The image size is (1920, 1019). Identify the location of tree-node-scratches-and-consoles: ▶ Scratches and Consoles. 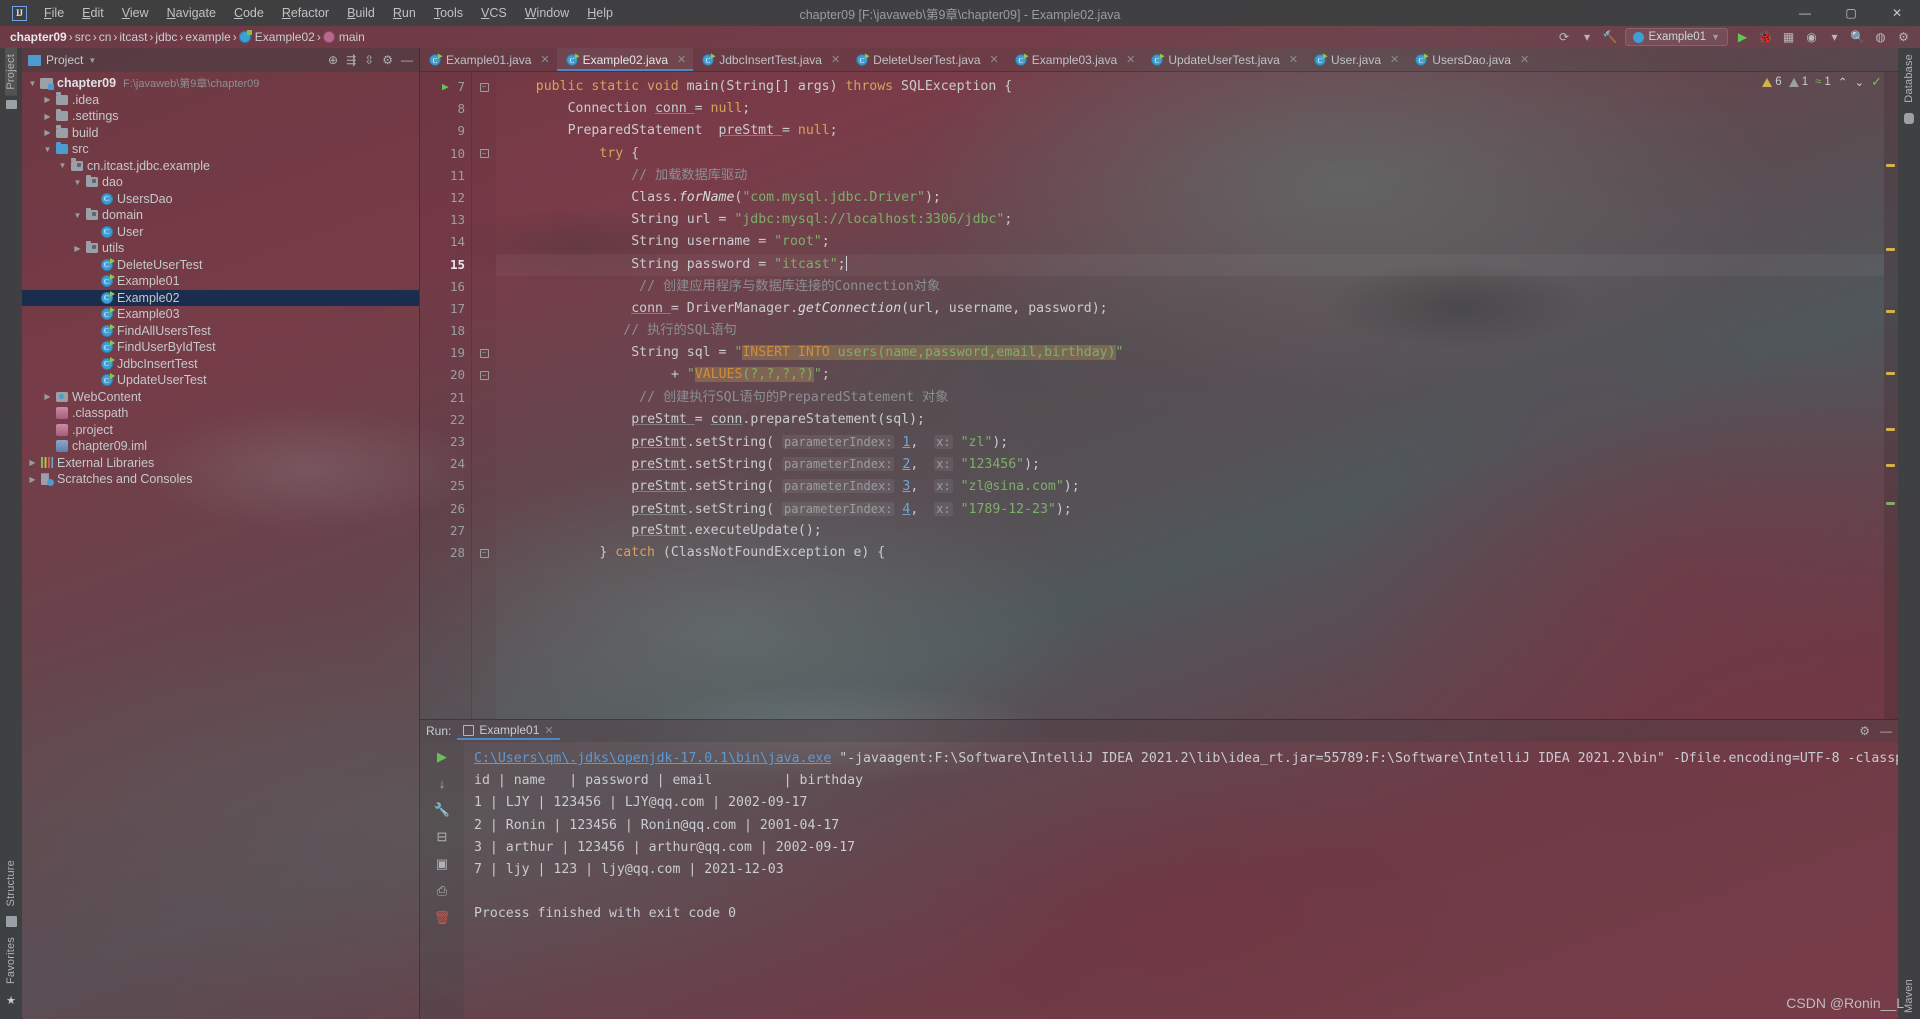
(220, 479).